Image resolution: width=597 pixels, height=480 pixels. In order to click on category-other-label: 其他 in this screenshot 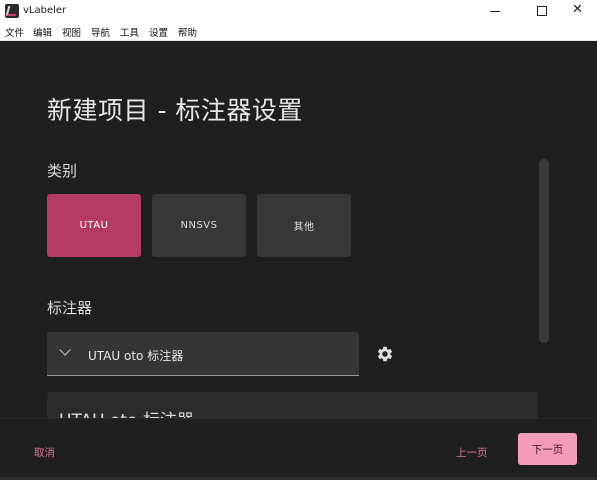, I will do `click(304, 227)`.